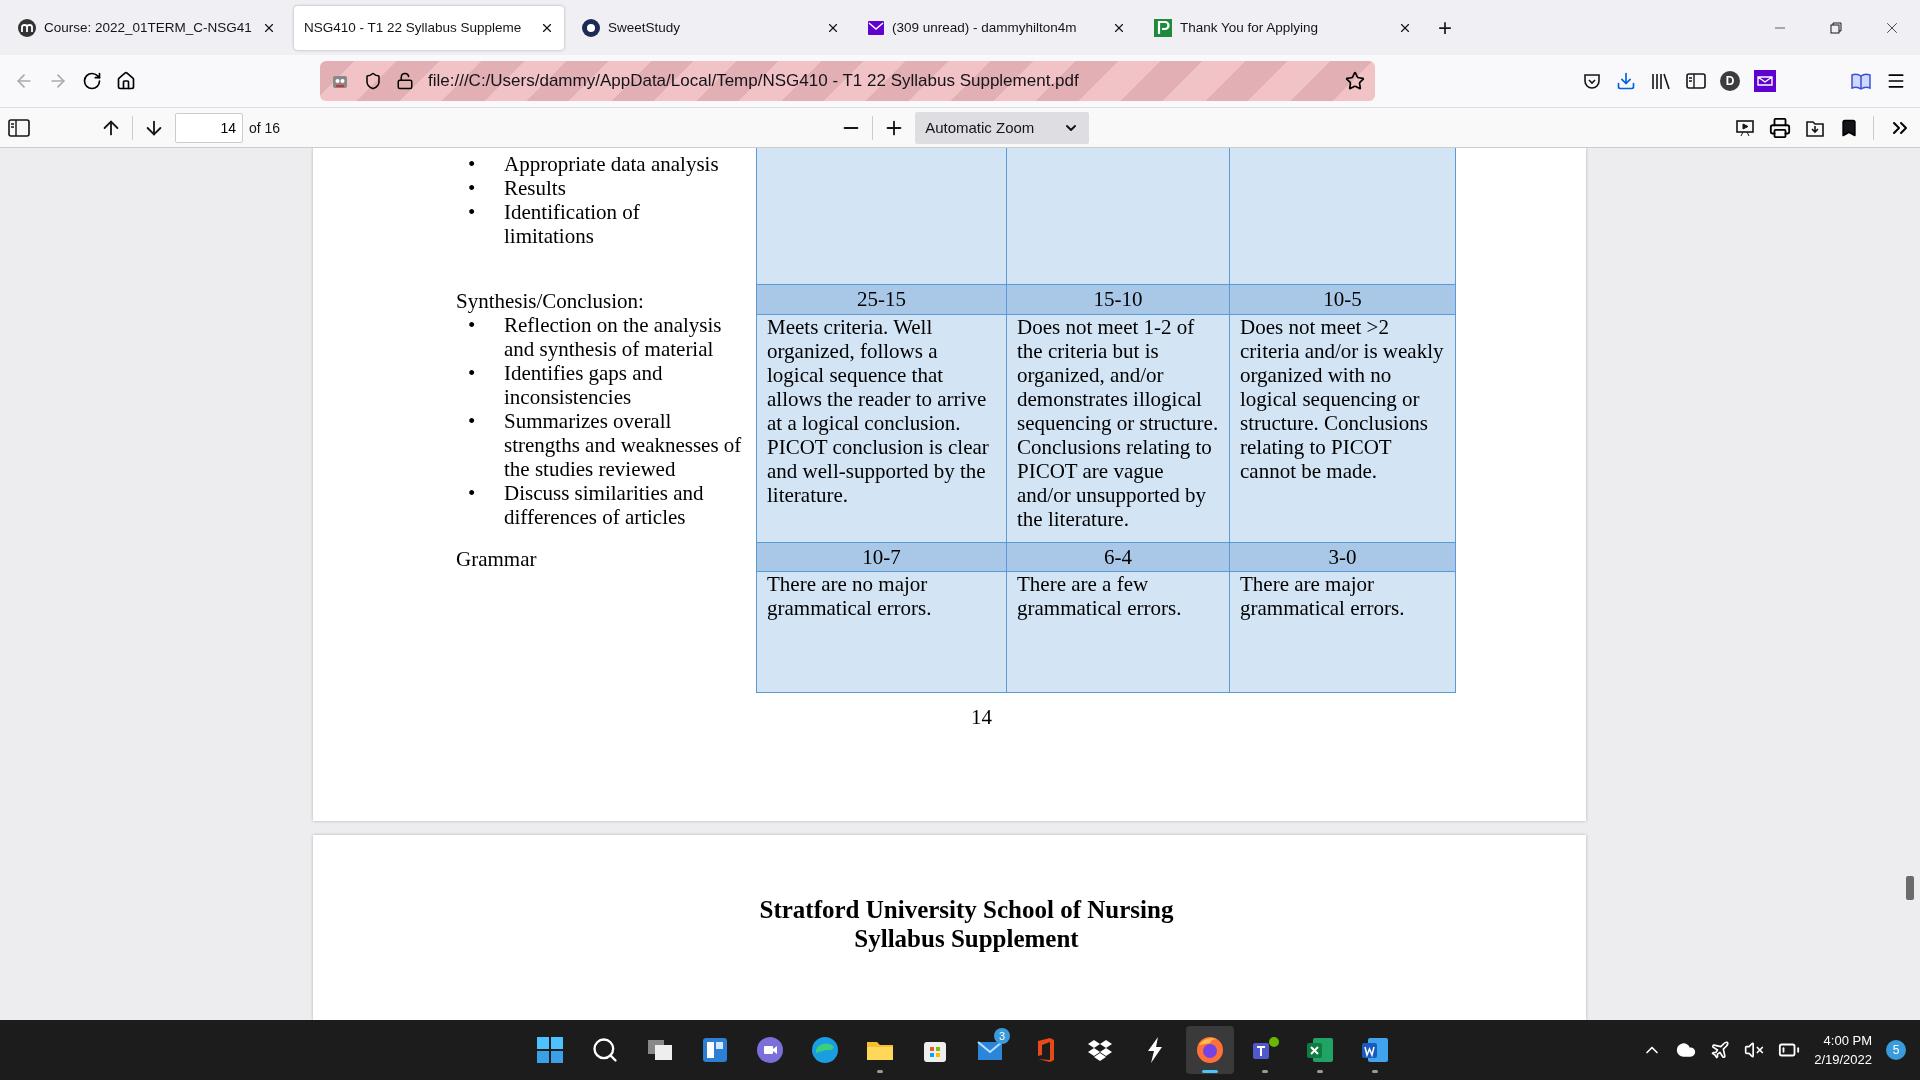 This screenshot has height=1080, width=1920. What do you see at coordinates (550, 301) in the screenshot?
I see `criterion-heading: Synthesis/Conclusion:` at bounding box center [550, 301].